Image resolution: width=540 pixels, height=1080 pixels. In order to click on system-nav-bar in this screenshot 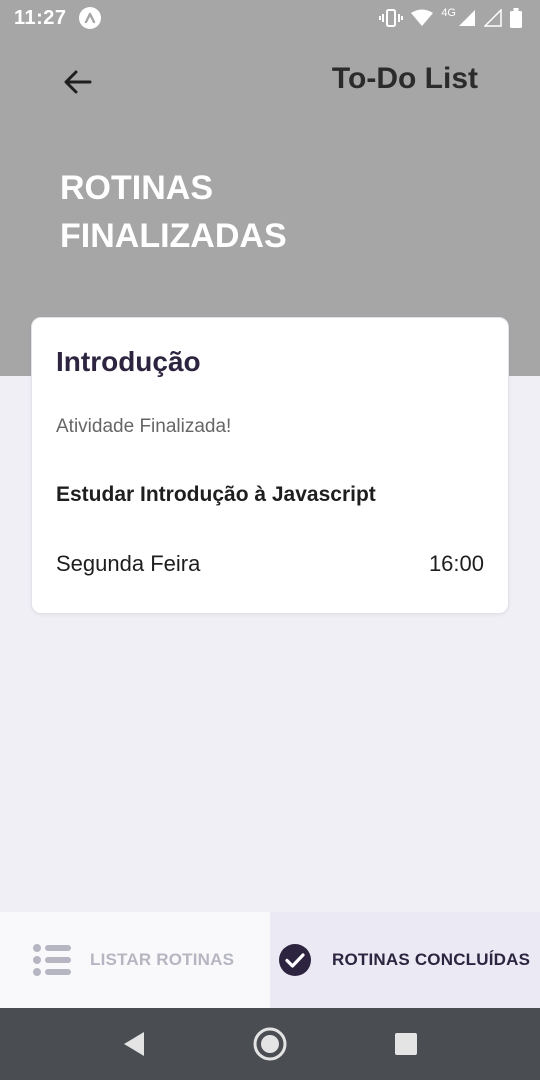, I will do `click(270, 1044)`.